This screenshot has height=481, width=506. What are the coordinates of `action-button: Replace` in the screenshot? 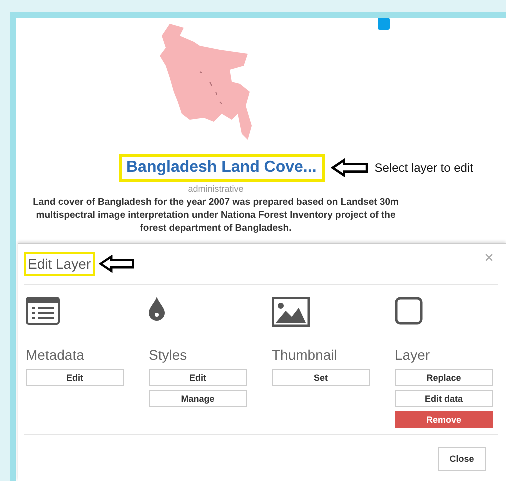 It's located at (444, 377).